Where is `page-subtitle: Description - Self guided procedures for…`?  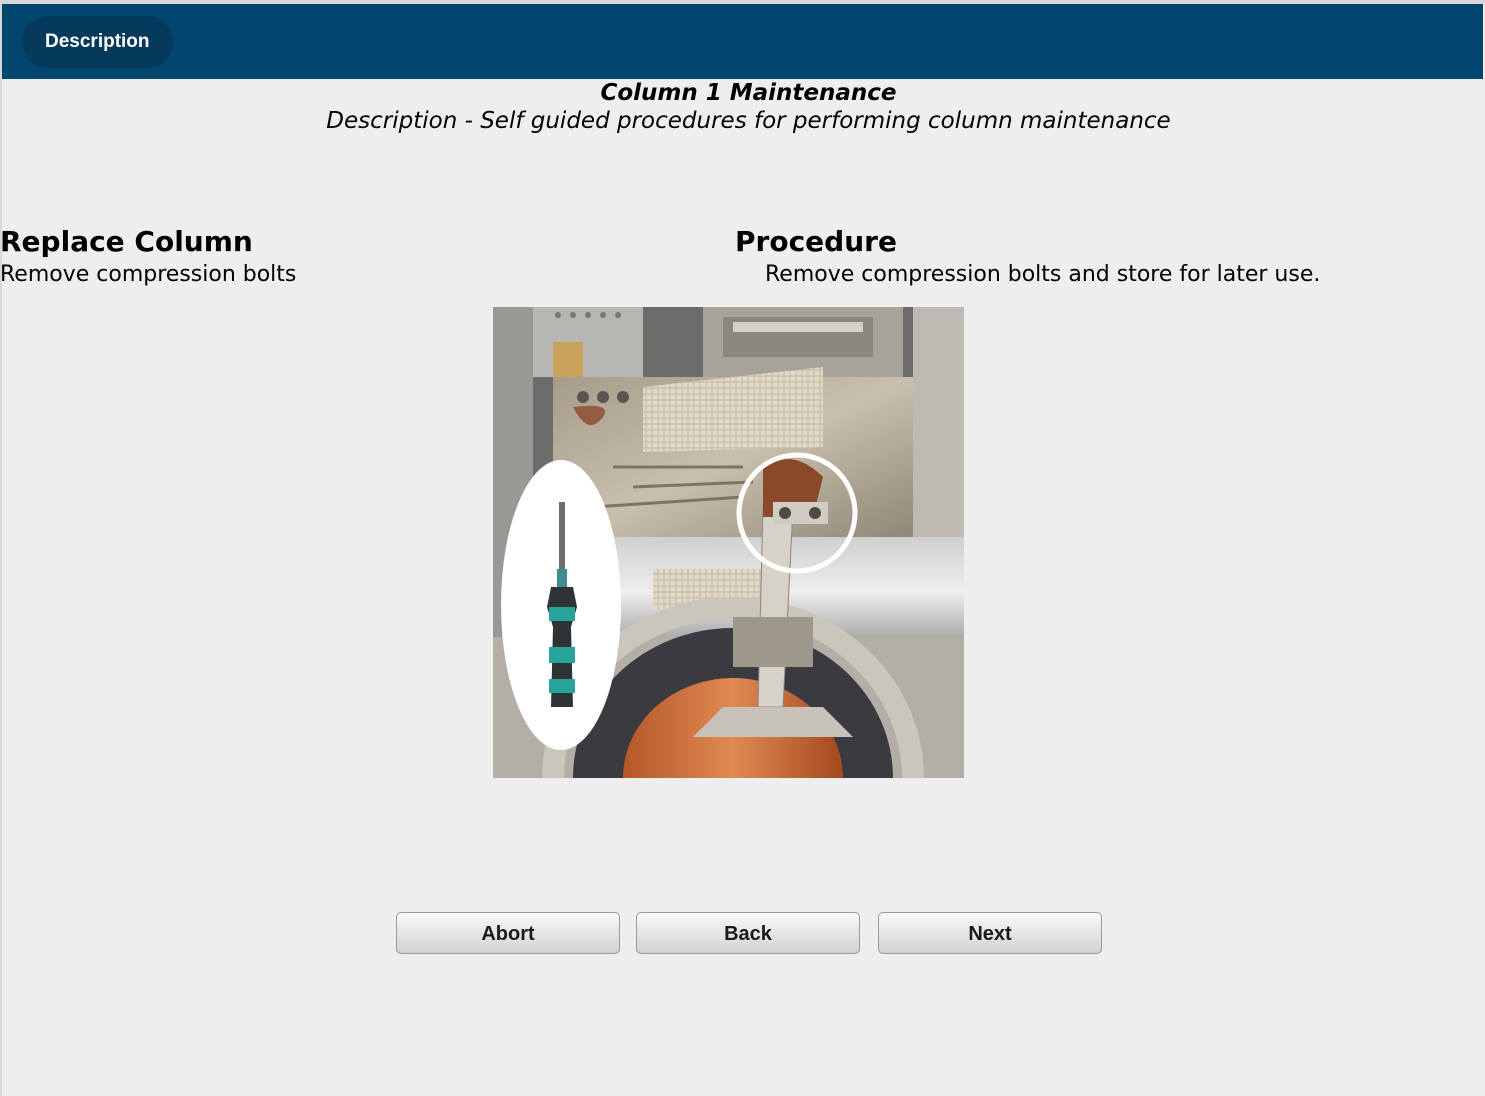
page-subtitle: Description - Self guided procedures for… is located at coordinates (748, 121).